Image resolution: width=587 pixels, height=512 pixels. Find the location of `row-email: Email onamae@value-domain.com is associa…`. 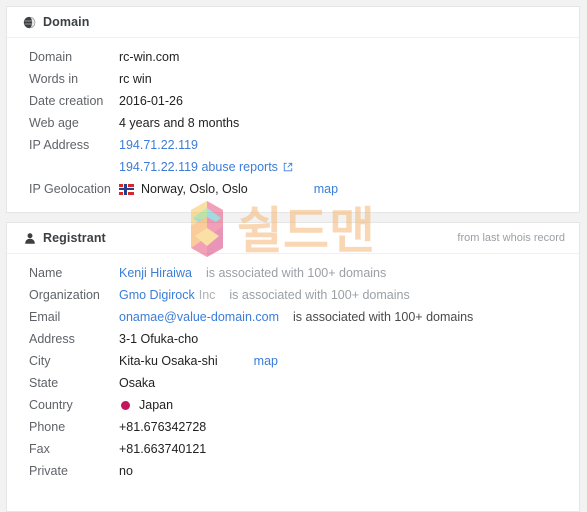

row-email: Email onamae@value-domain.com is associa… is located at coordinates (293, 317).